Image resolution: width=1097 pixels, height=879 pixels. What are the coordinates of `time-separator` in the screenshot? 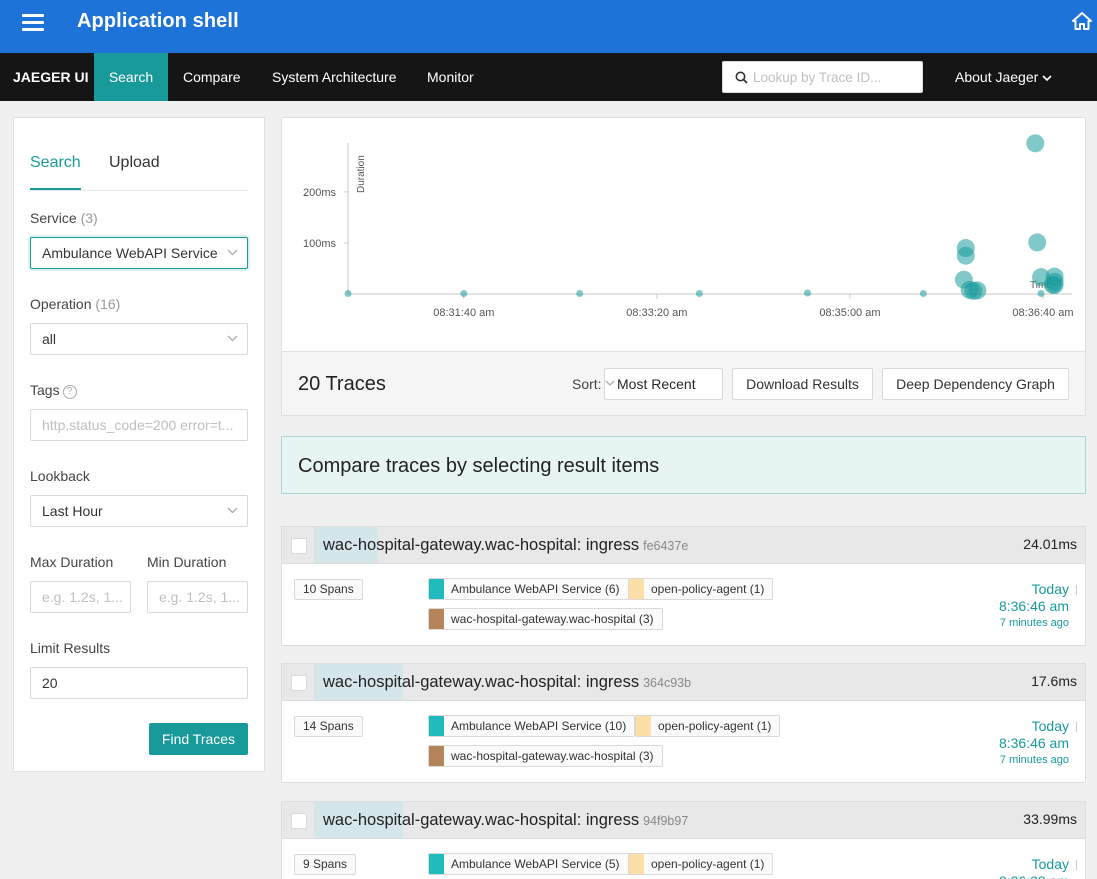 It's located at (1076, 727).